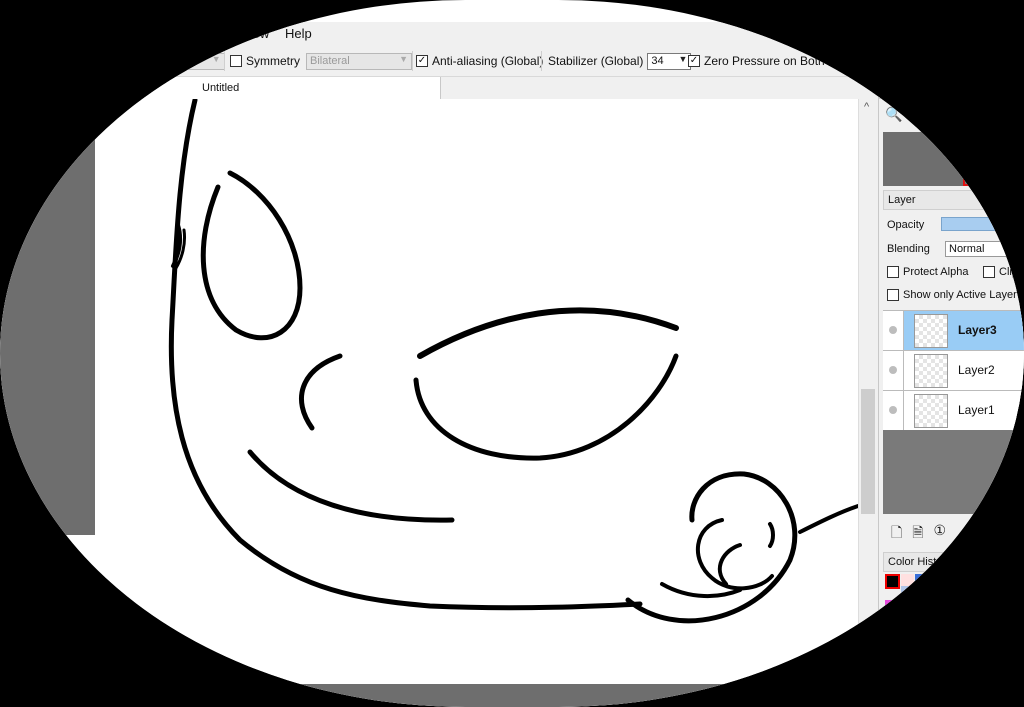 Image resolution: width=1024 pixels, height=707 pixels. I want to click on zero-pressure-option: ✓ Zero Pressure on Both Ends, so click(771, 61).